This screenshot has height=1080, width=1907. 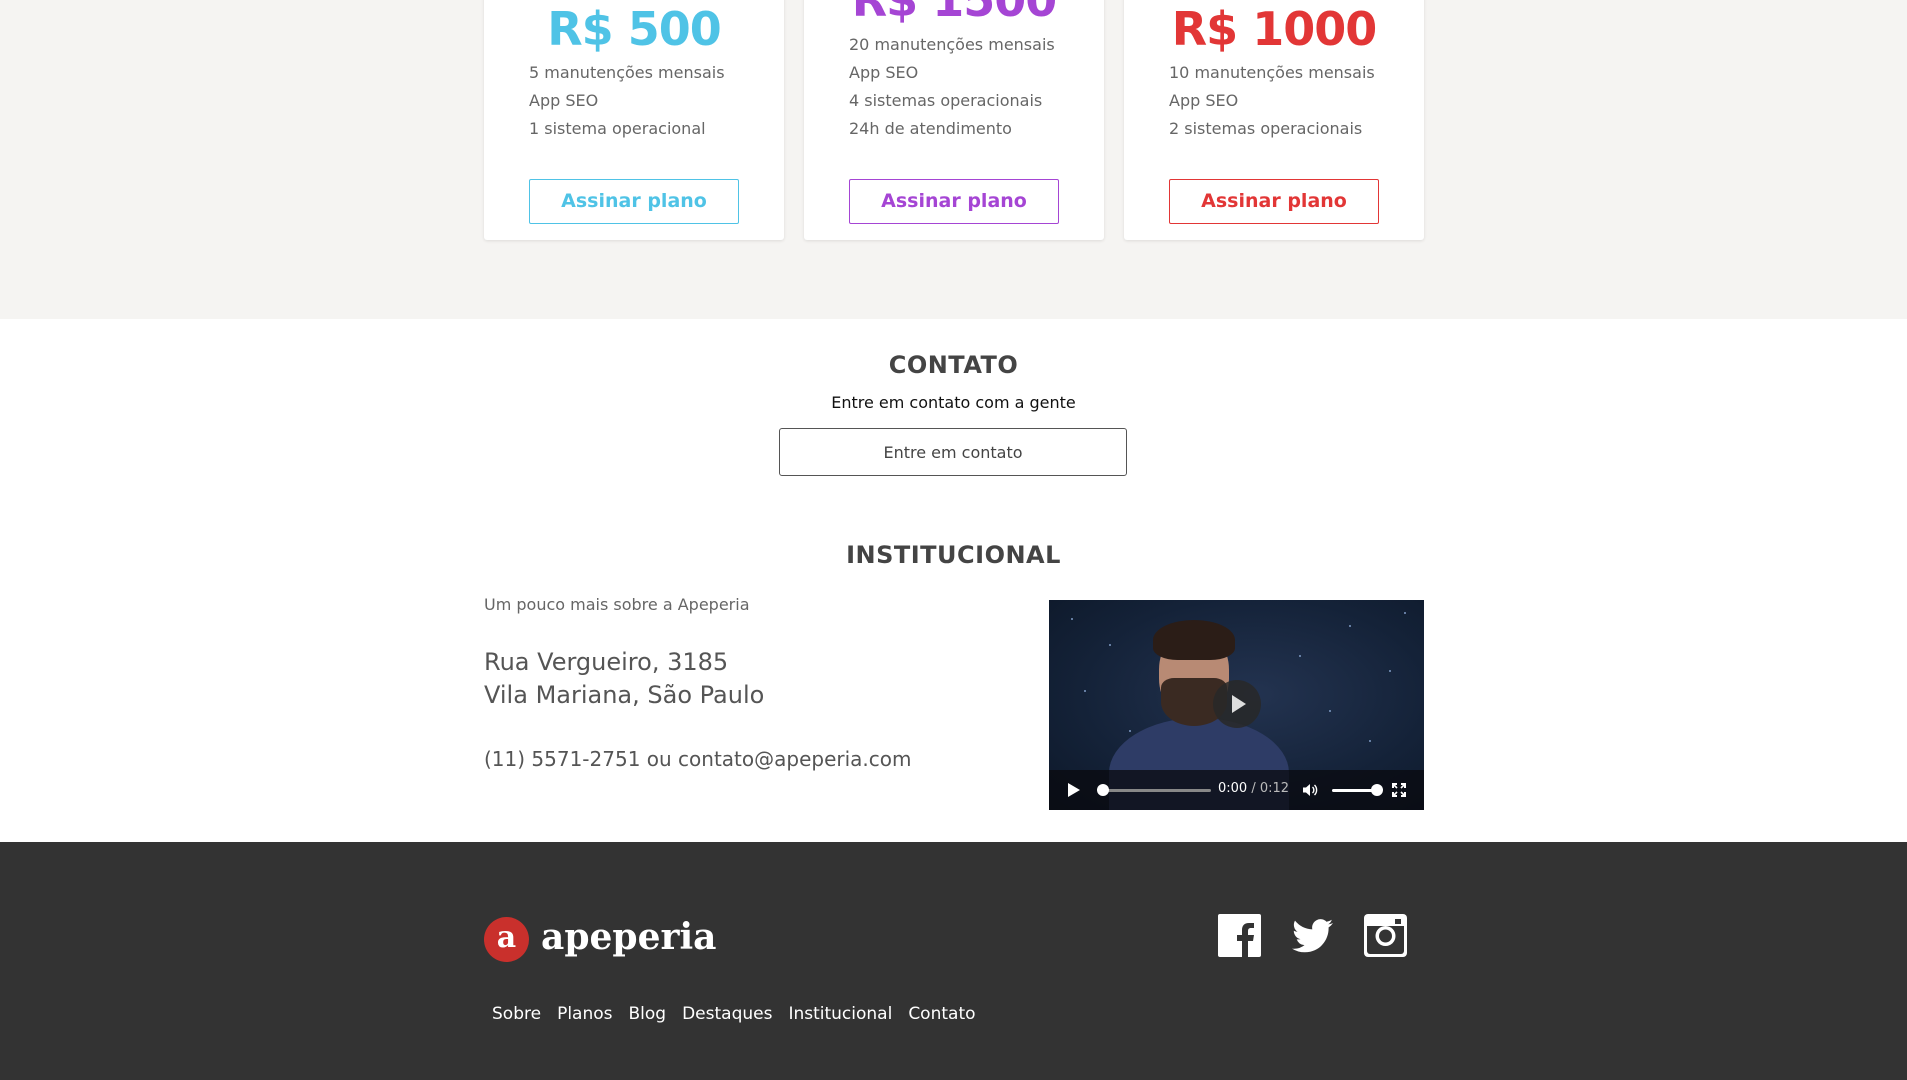 What do you see at coordinates (1194, 640) in the screenshot?
I see `presenter-hair` at bounding box center [1194, 640].